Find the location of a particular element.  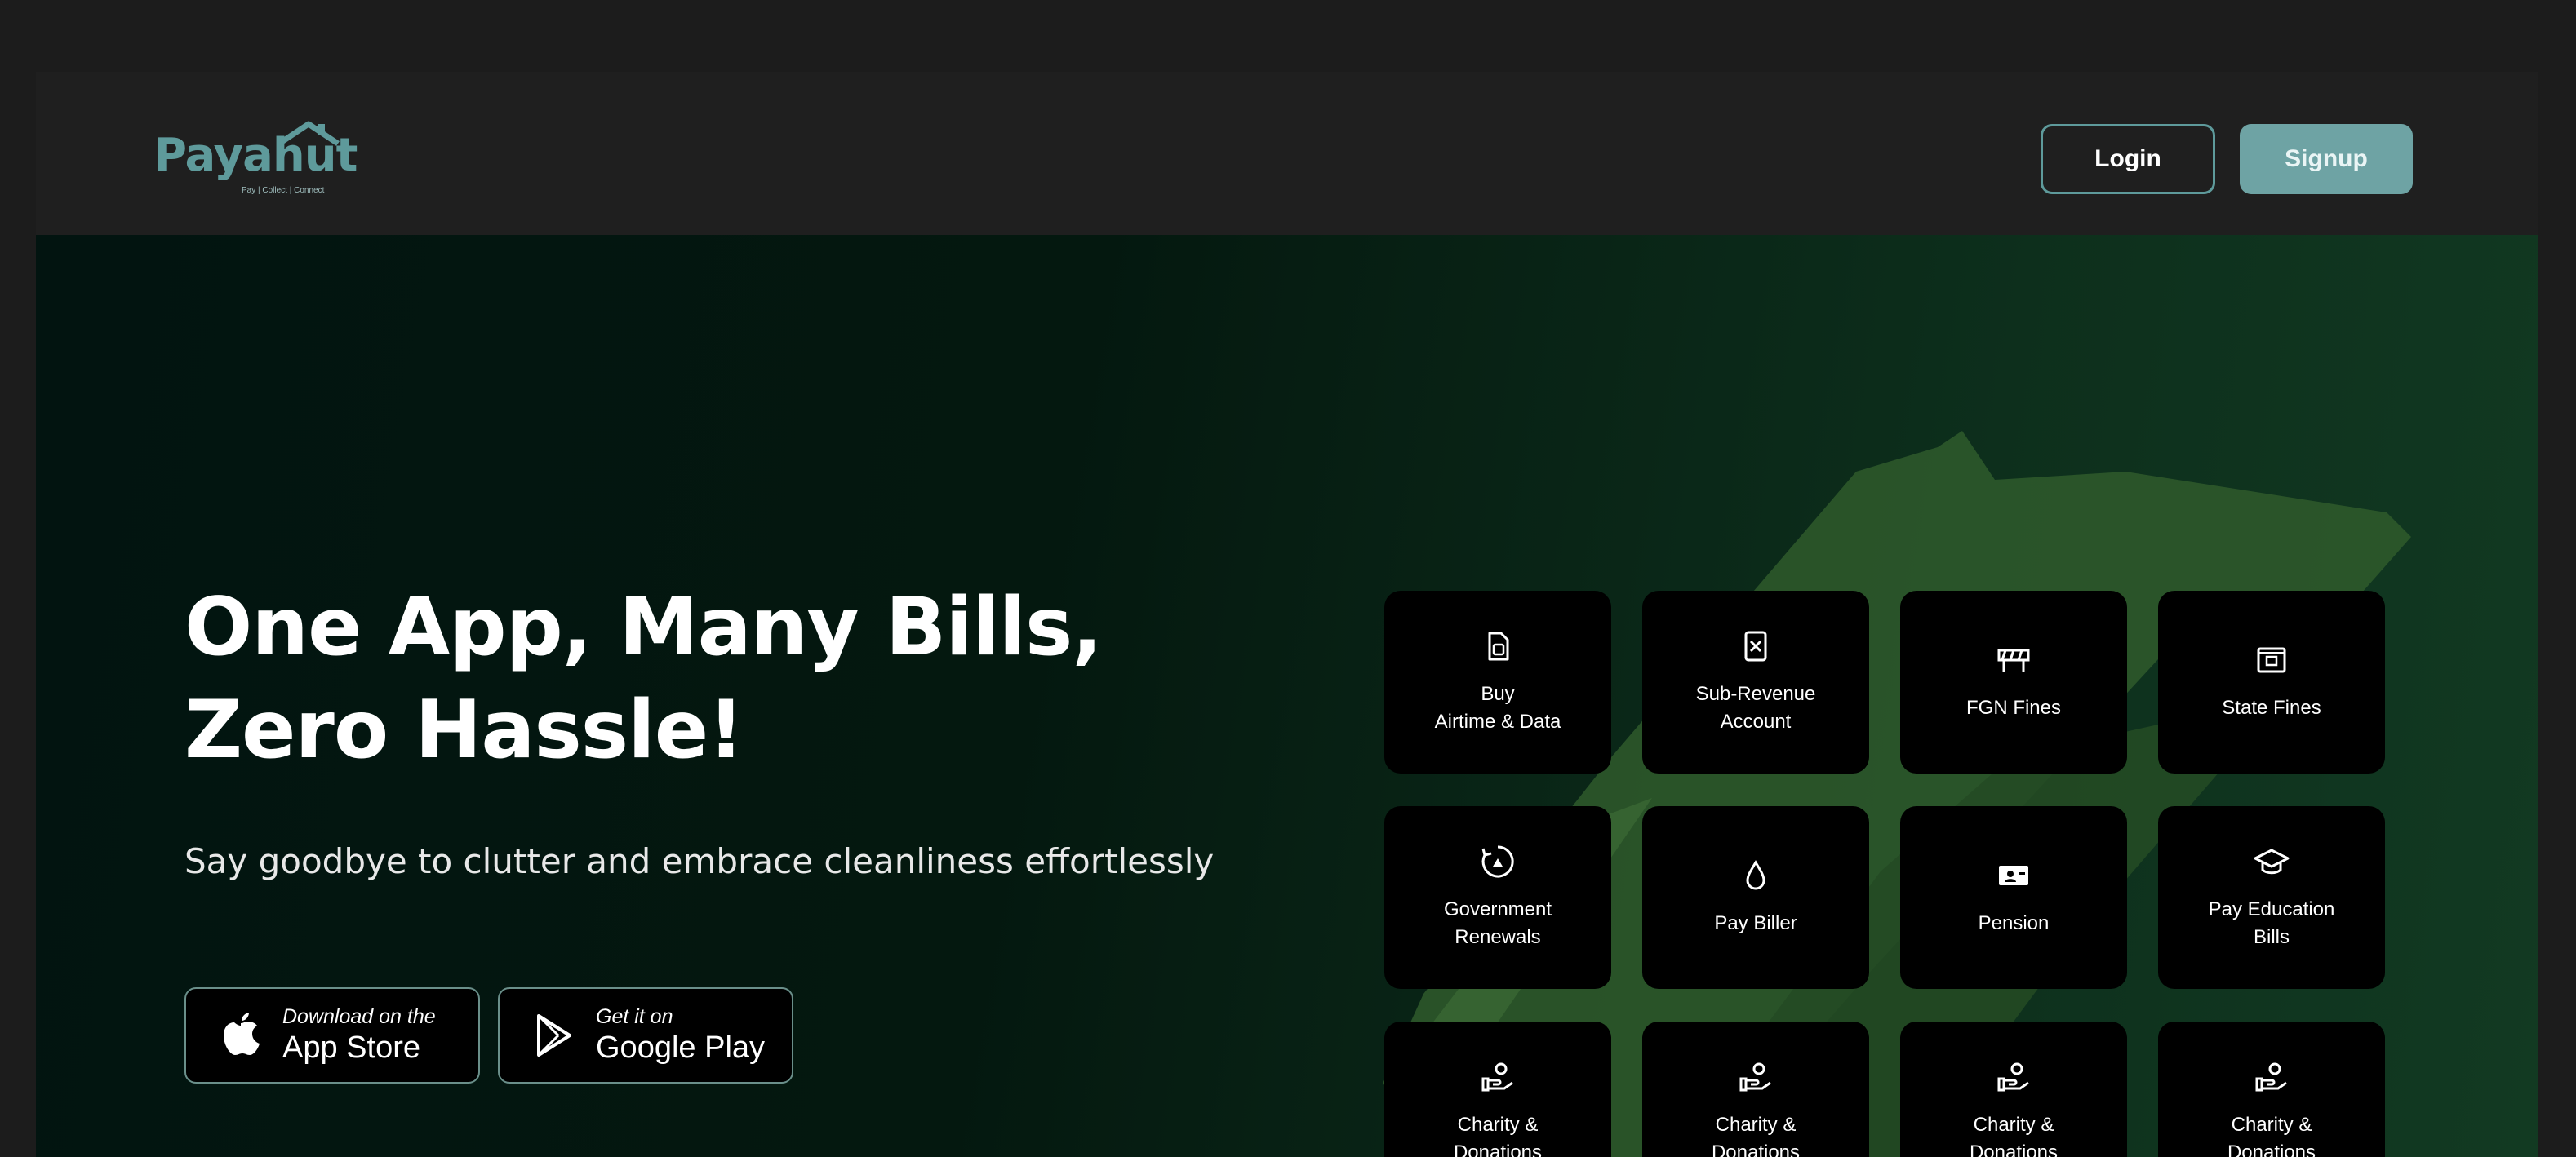

app-store-big-text: App Store is located at coordinates (351, 1048).